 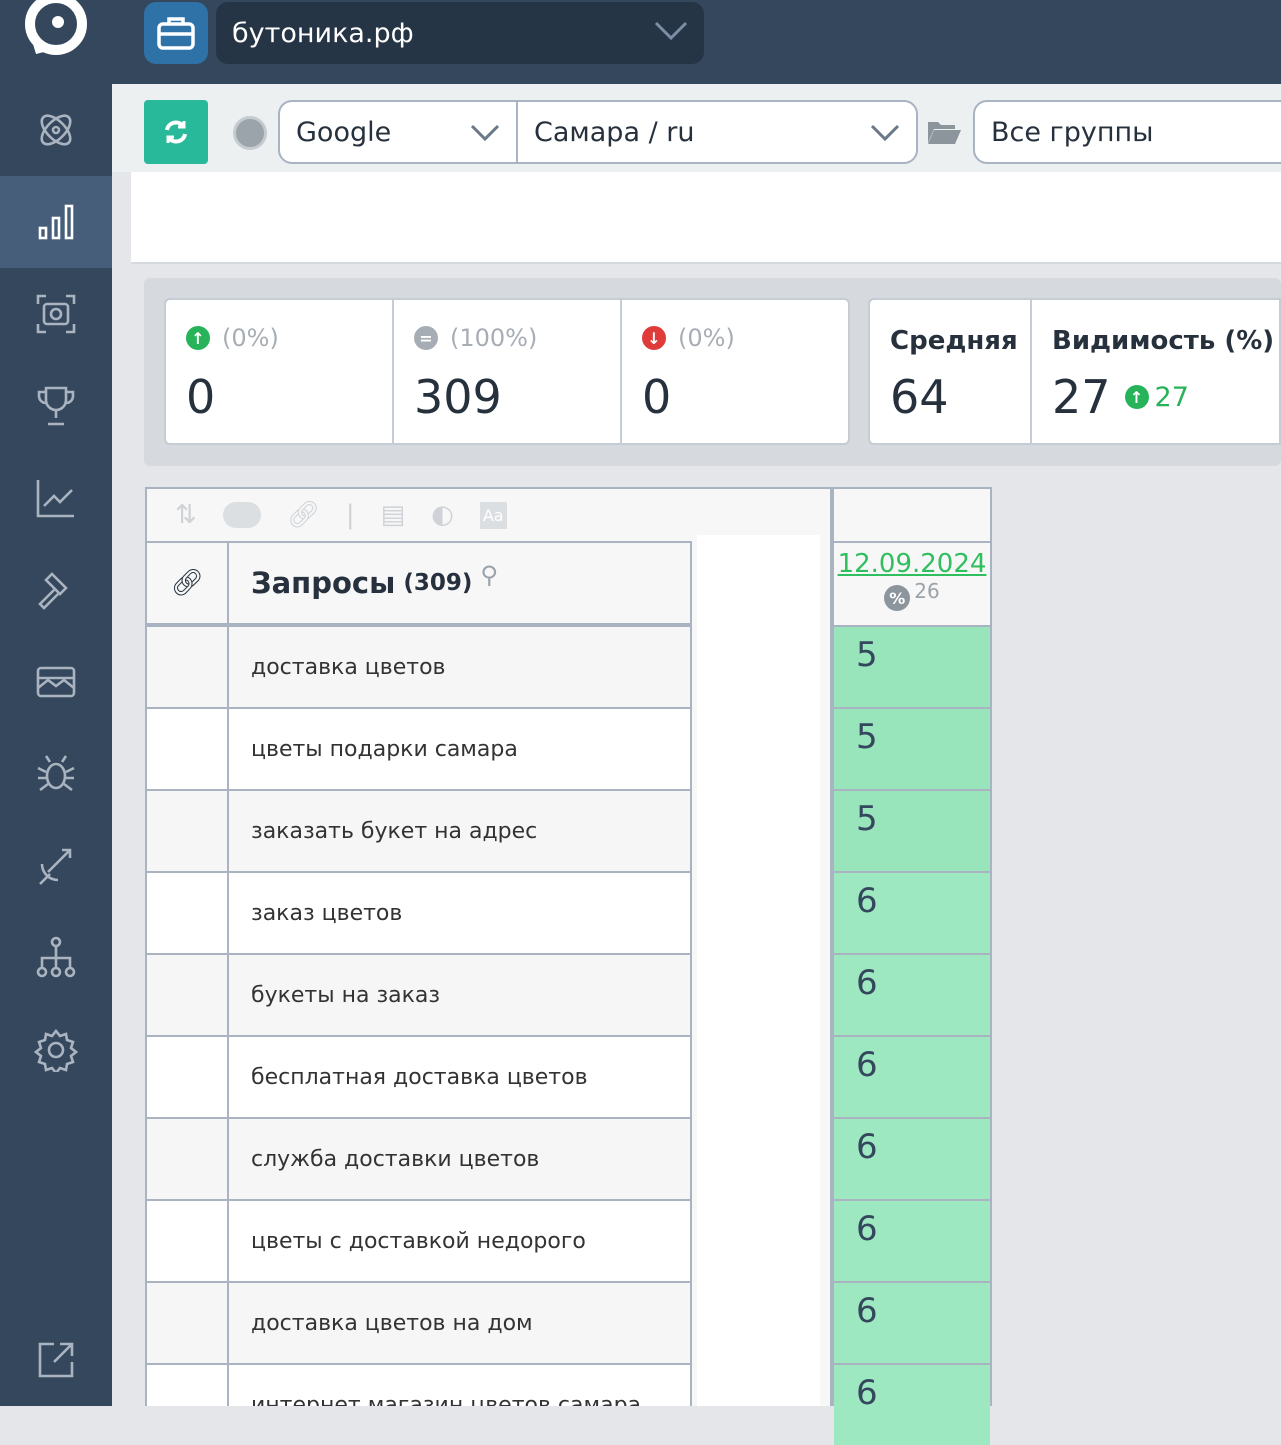 I want to click on table-row: служба доставки цветов, so click(x=419, y=1158).